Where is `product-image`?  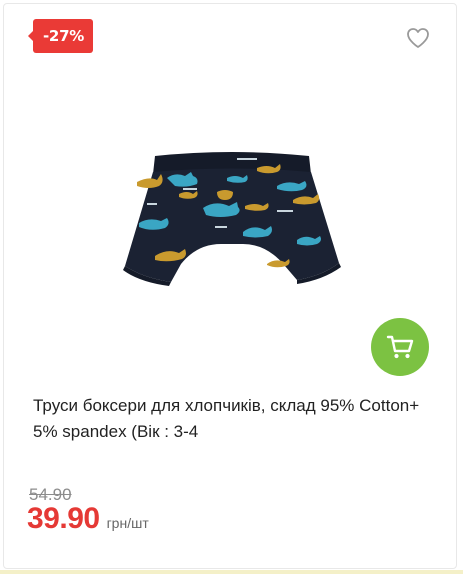
product-image is located at coordinates (232, 217).